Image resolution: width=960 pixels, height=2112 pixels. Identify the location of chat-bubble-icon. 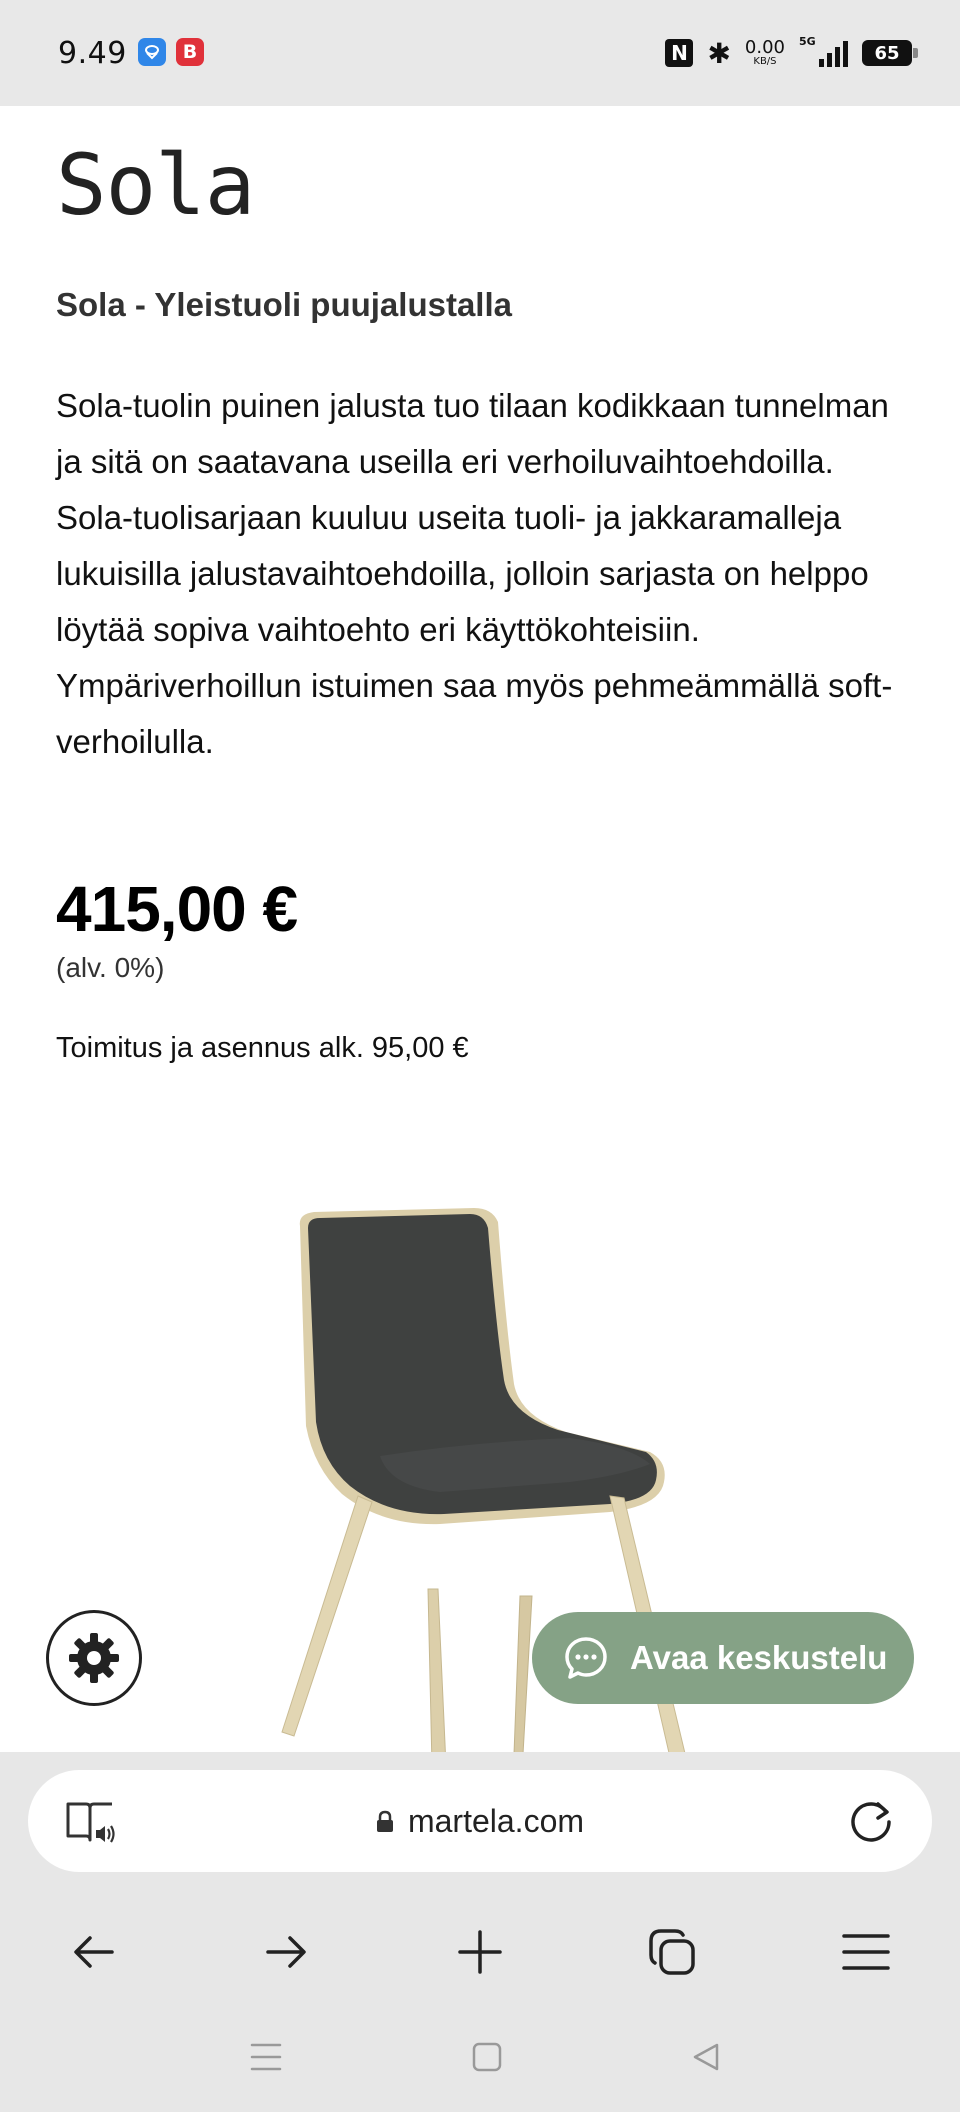
(586, 1658).